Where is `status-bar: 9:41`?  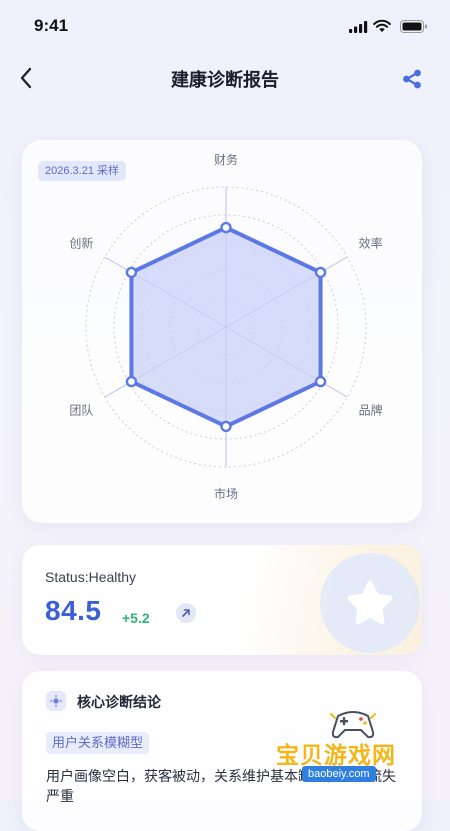 status-bar: 9:41 is located at coordinates (225, 26).